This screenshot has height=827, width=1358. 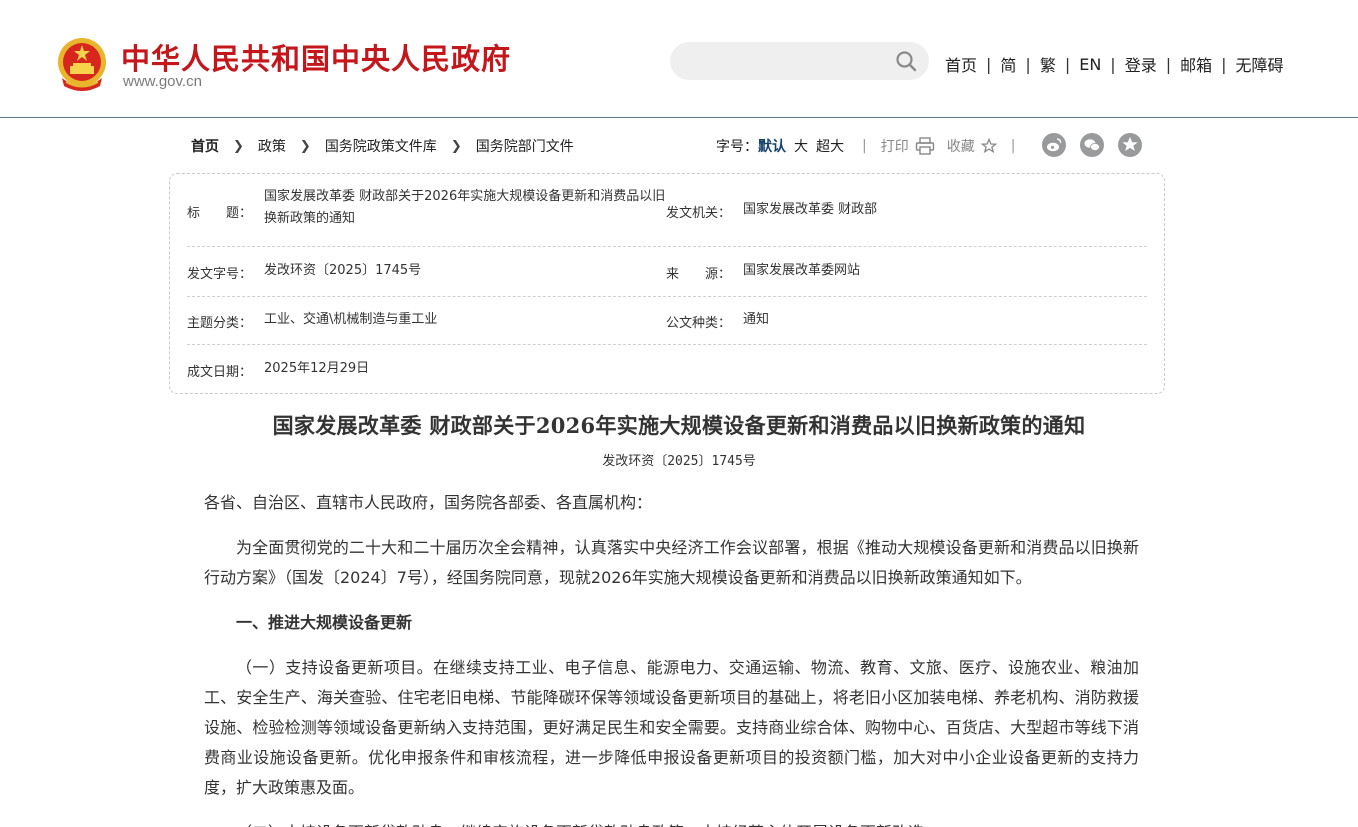 I want to click on title-value: 国家发展改革委 财政部关于2026年实施大规模设备更新和消费品以旧换新政策的通知, so click(x=465, y=207).